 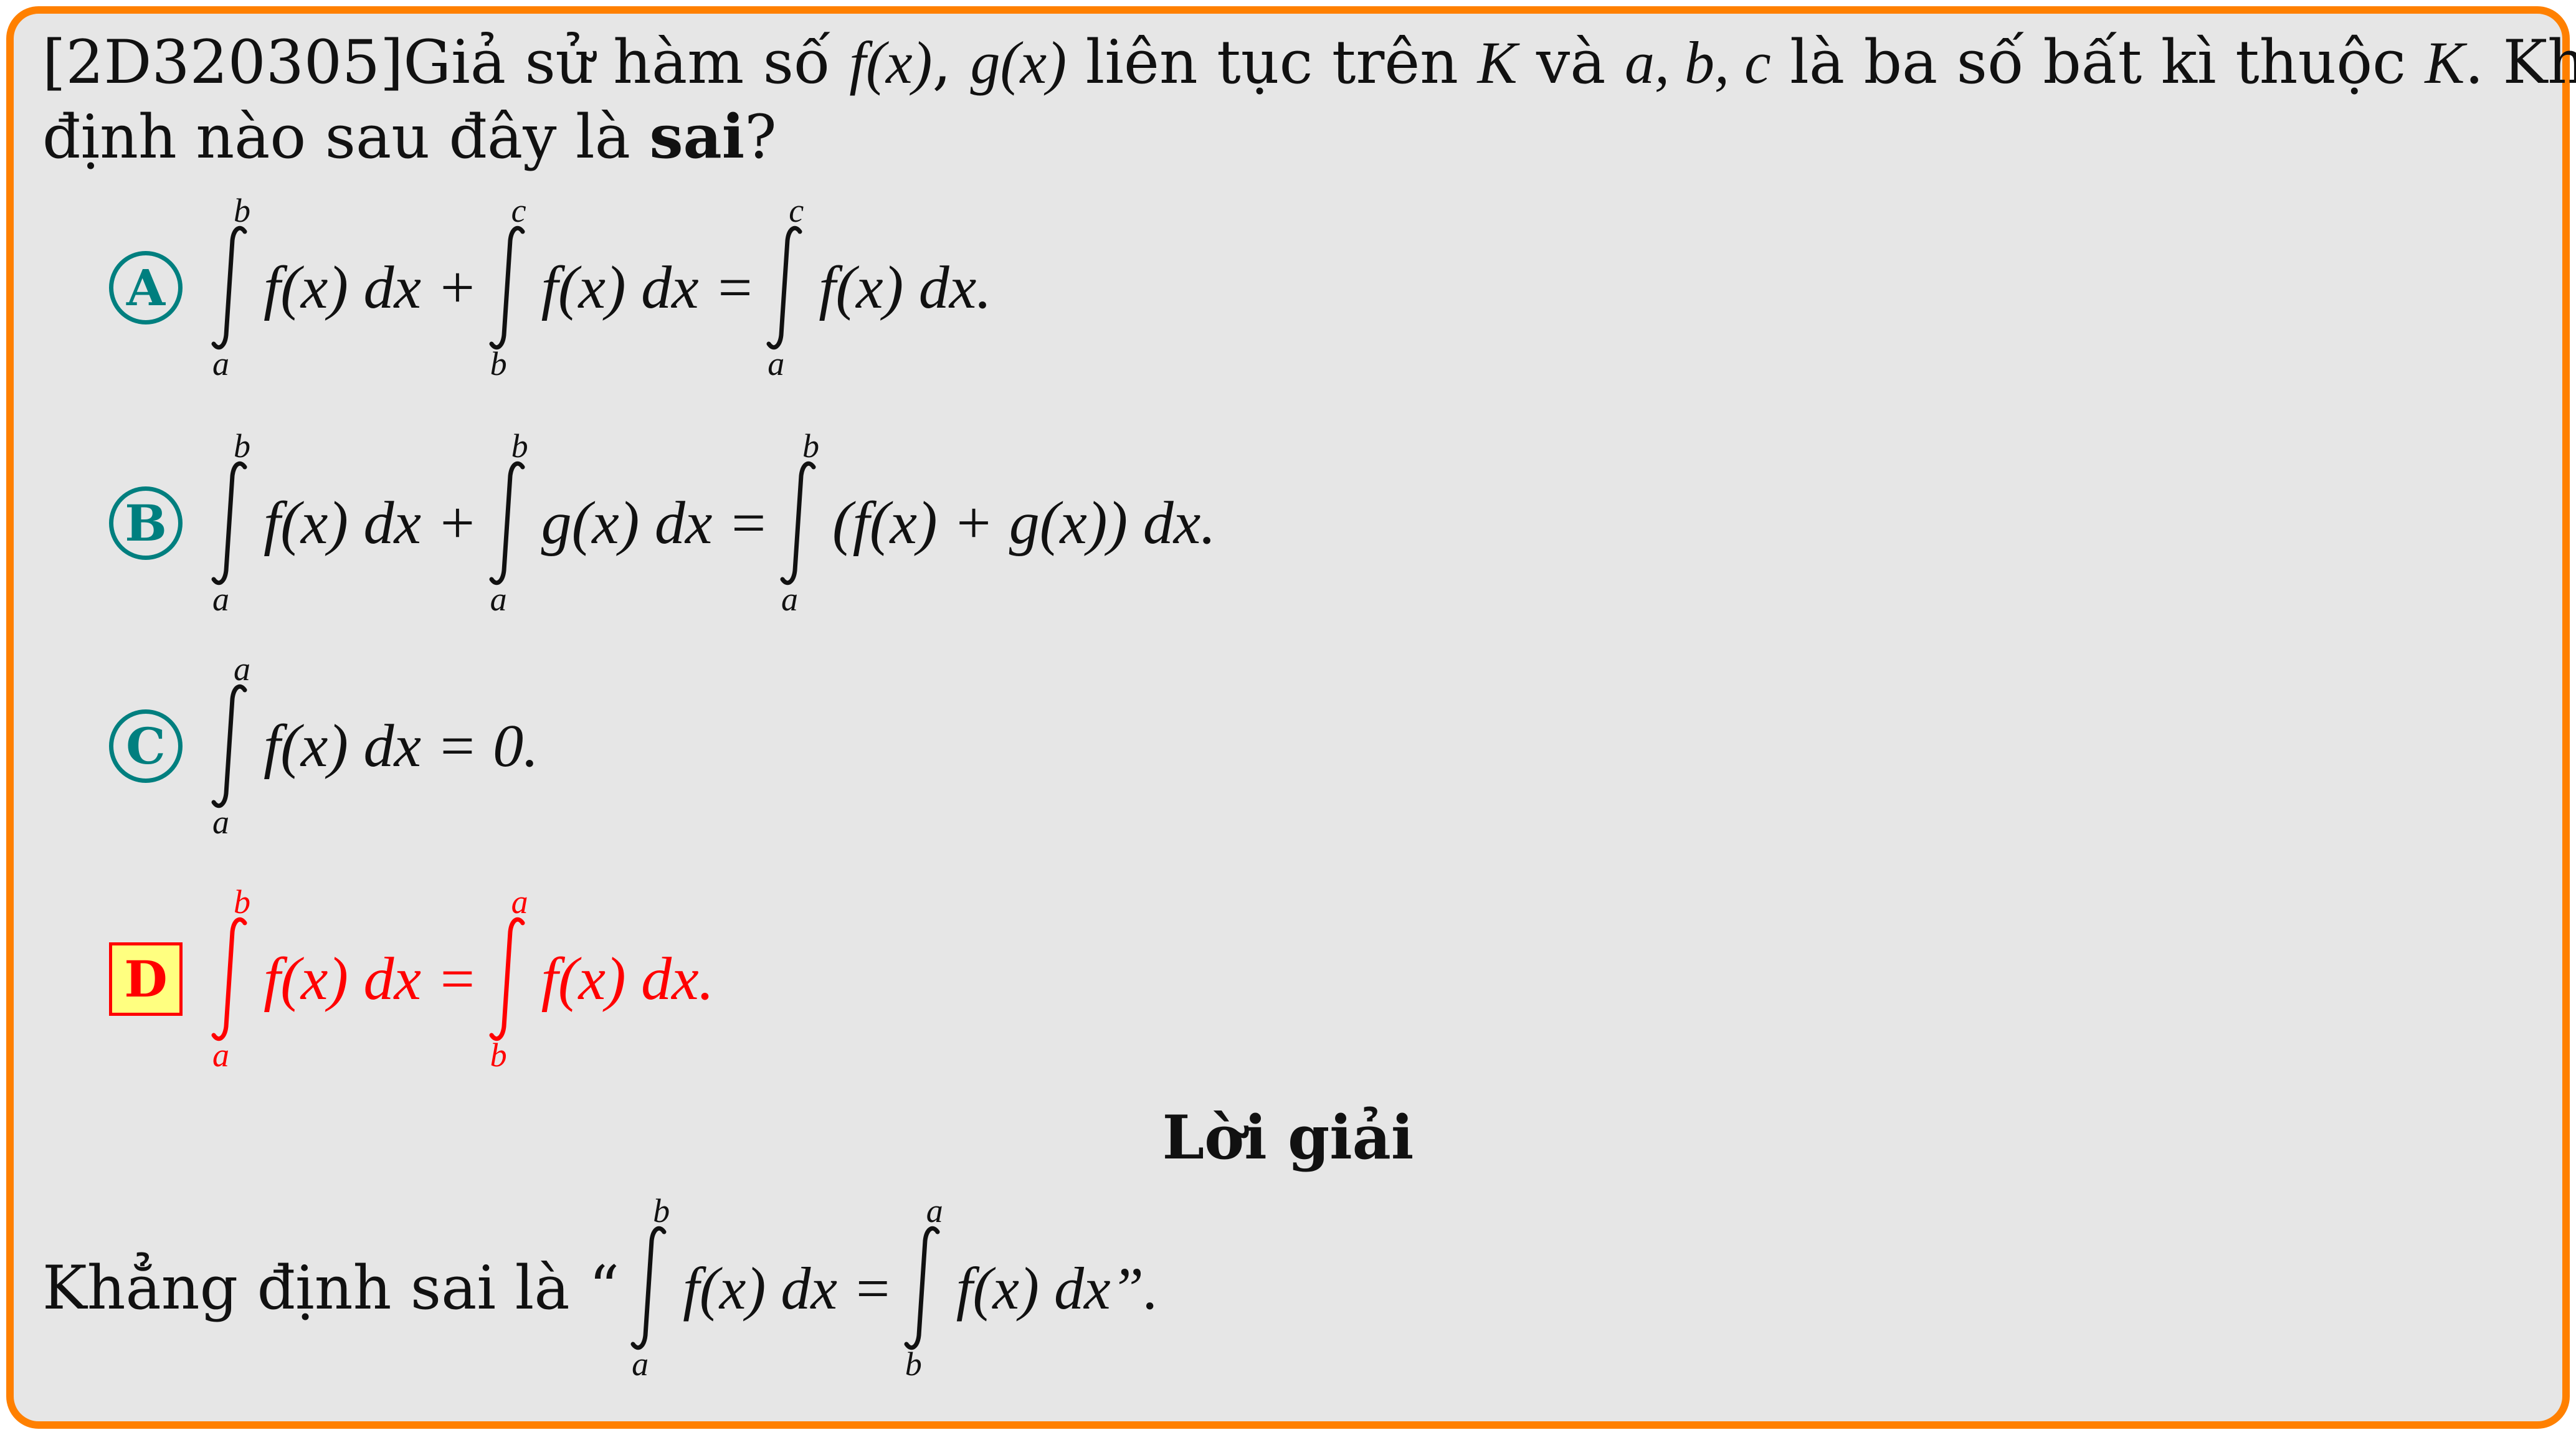 I want to click on math-k: K, so click(x=1497, y=63).